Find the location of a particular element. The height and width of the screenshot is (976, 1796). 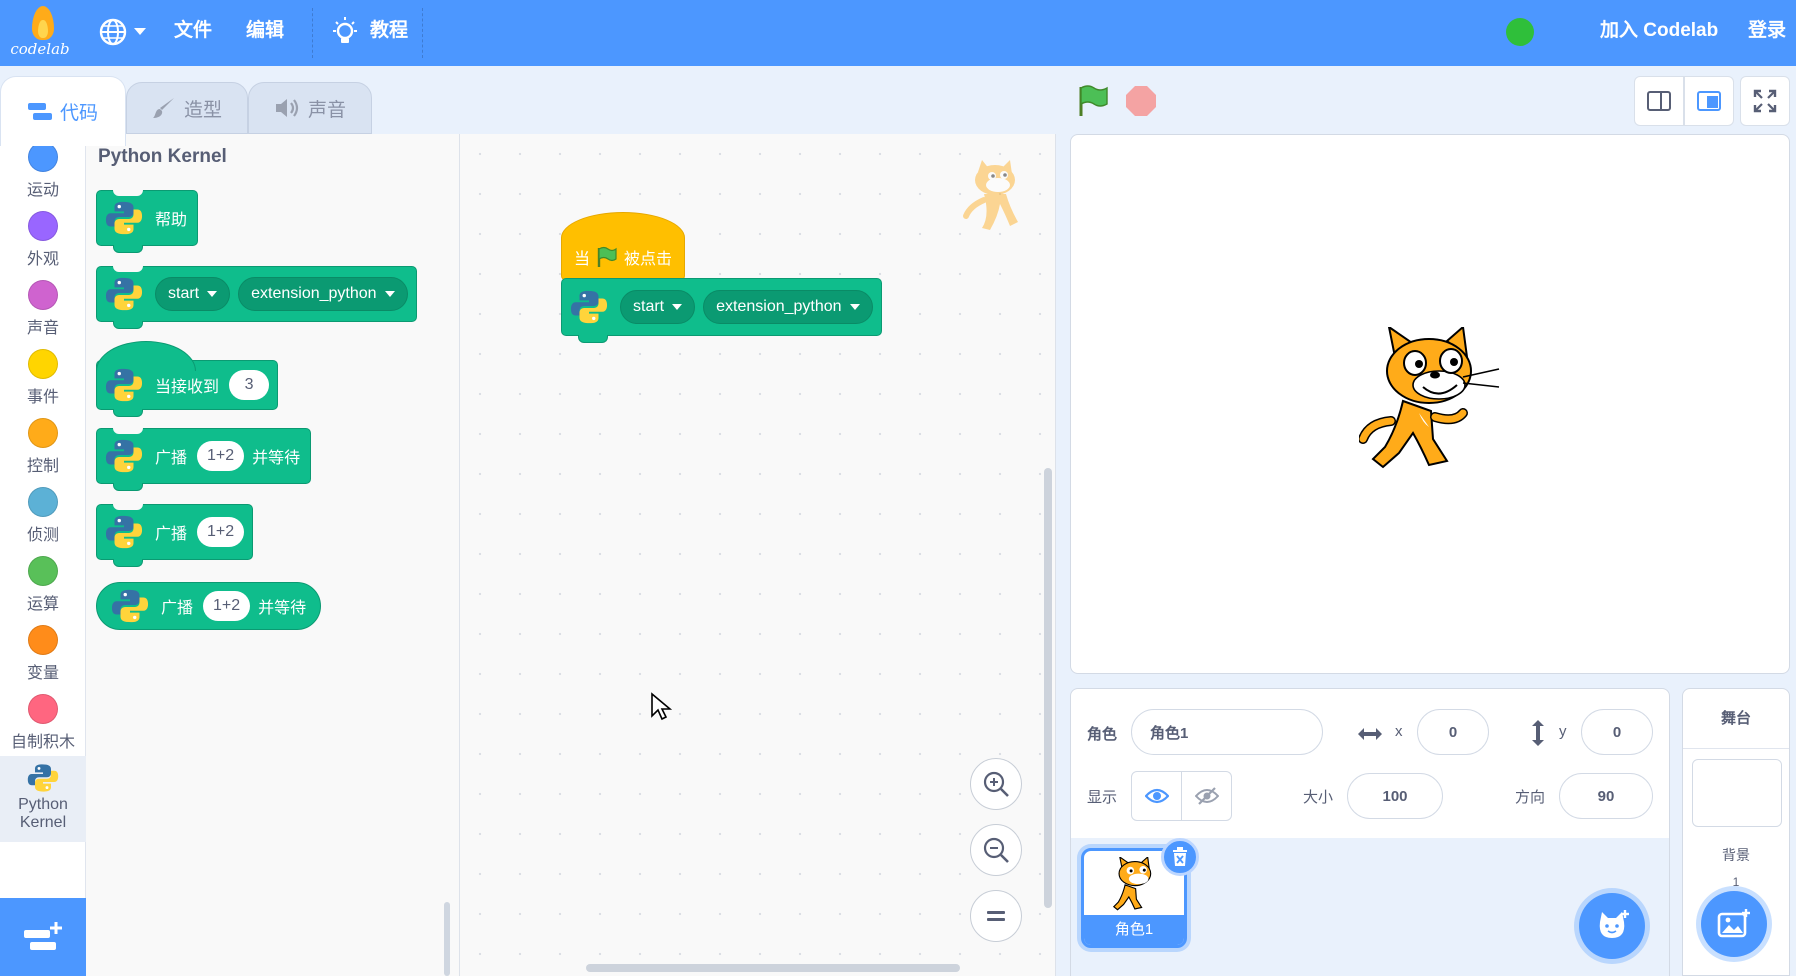

connection-status-indicator is located at coordinates (1520, 32).